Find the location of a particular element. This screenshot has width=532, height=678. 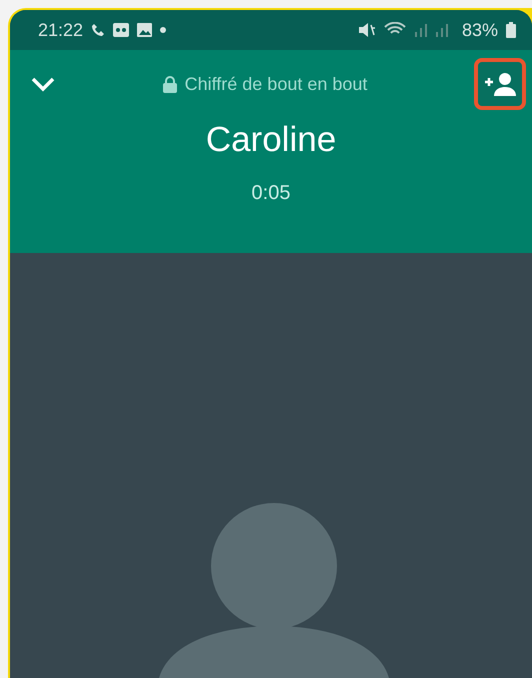

status-time: 21:22 is located at coordinates (61, 30).